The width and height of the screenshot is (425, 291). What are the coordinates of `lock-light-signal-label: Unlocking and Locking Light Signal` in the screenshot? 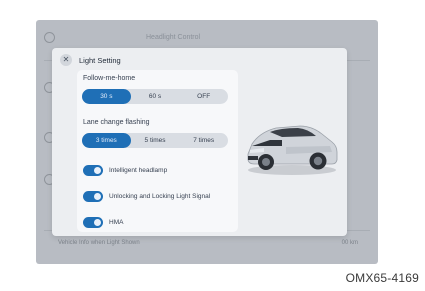 It's located at (160, 196).